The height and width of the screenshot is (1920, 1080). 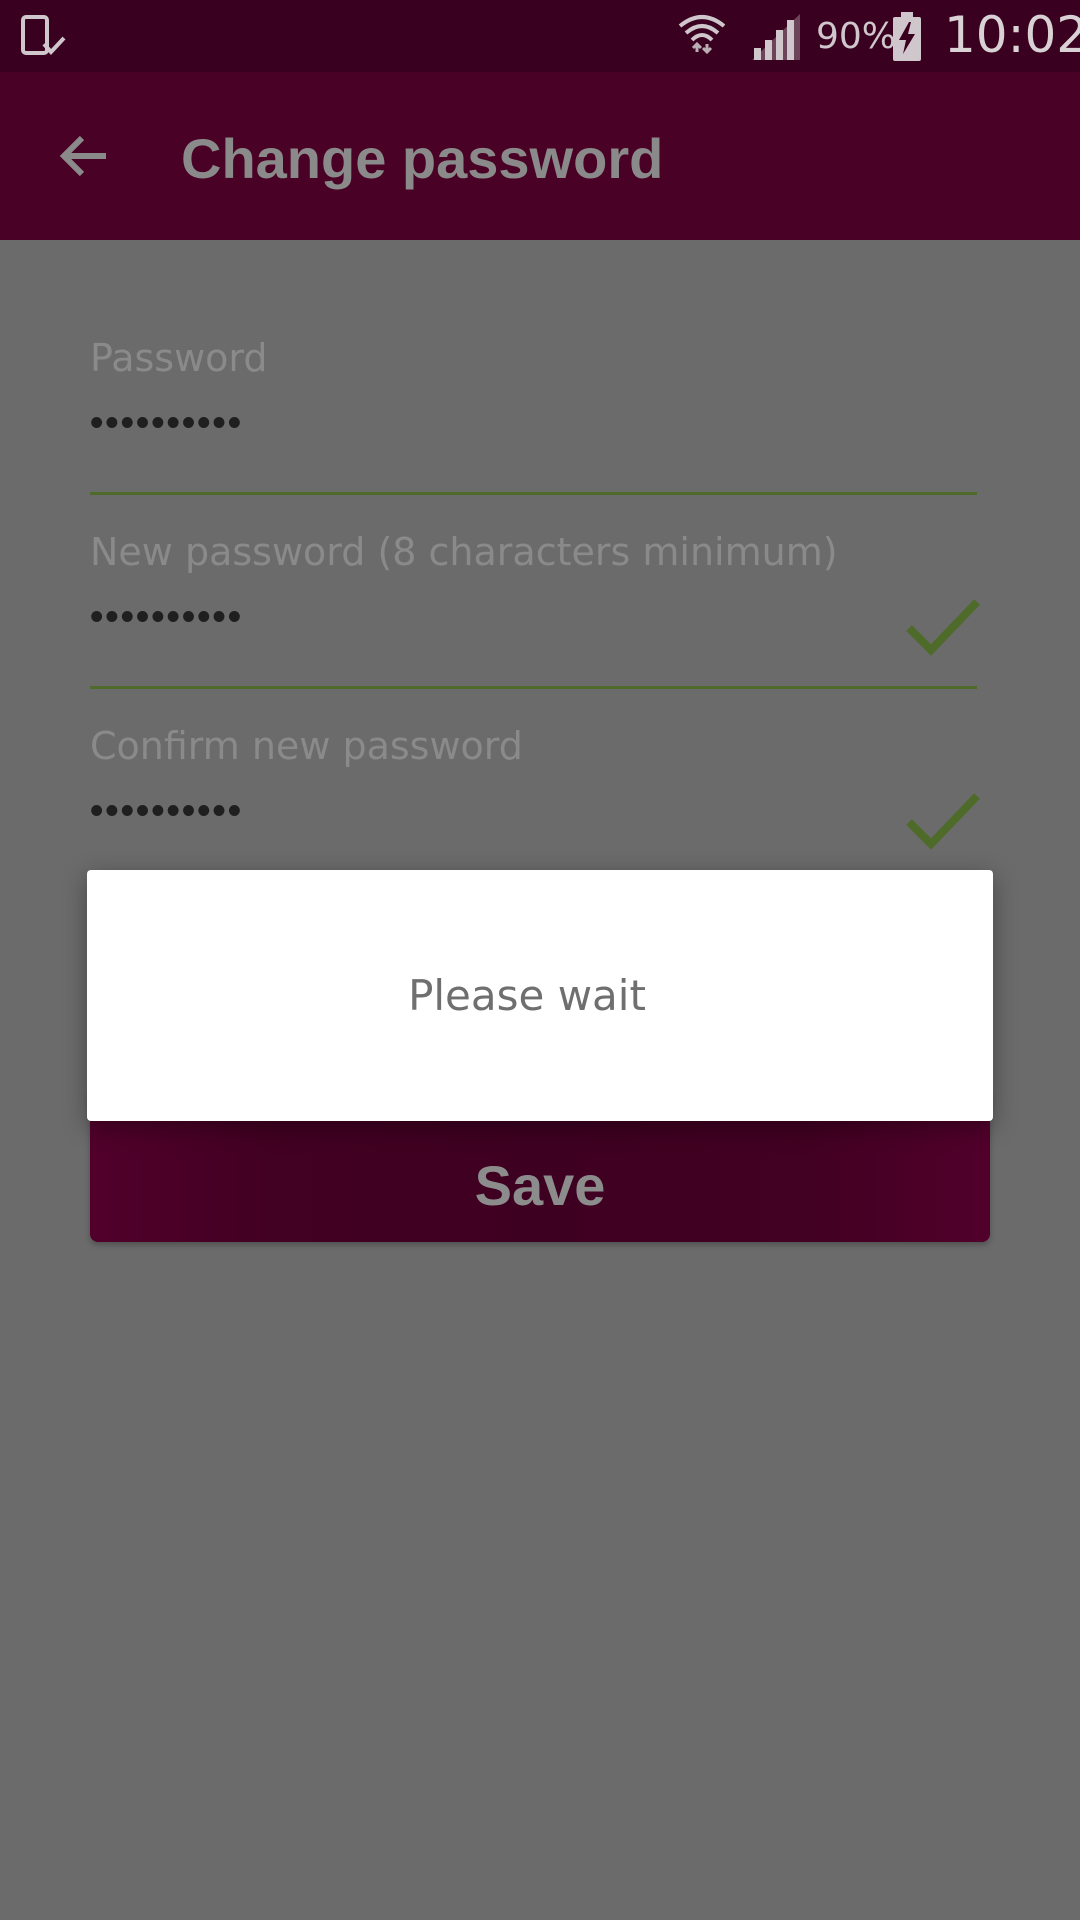 What do you see at coordinates (540, 36) in the screenshot?
I see `status-bar: 90% 10:02` at bounding box center [540, 36].